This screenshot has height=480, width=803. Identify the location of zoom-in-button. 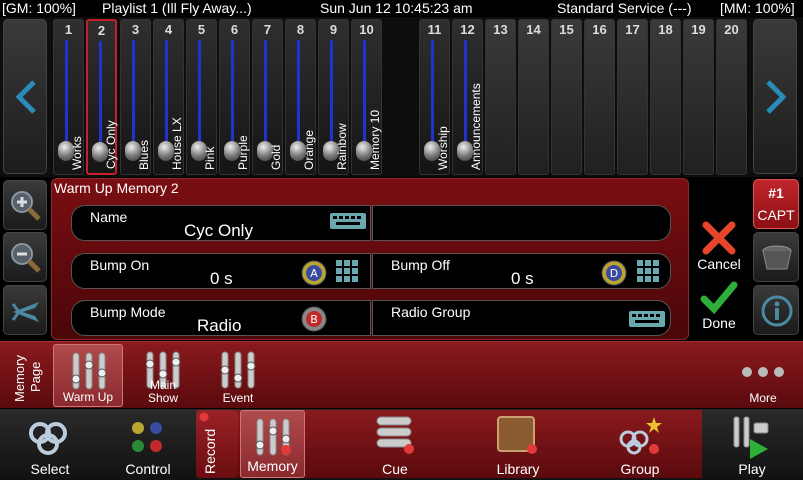
(25, 205).